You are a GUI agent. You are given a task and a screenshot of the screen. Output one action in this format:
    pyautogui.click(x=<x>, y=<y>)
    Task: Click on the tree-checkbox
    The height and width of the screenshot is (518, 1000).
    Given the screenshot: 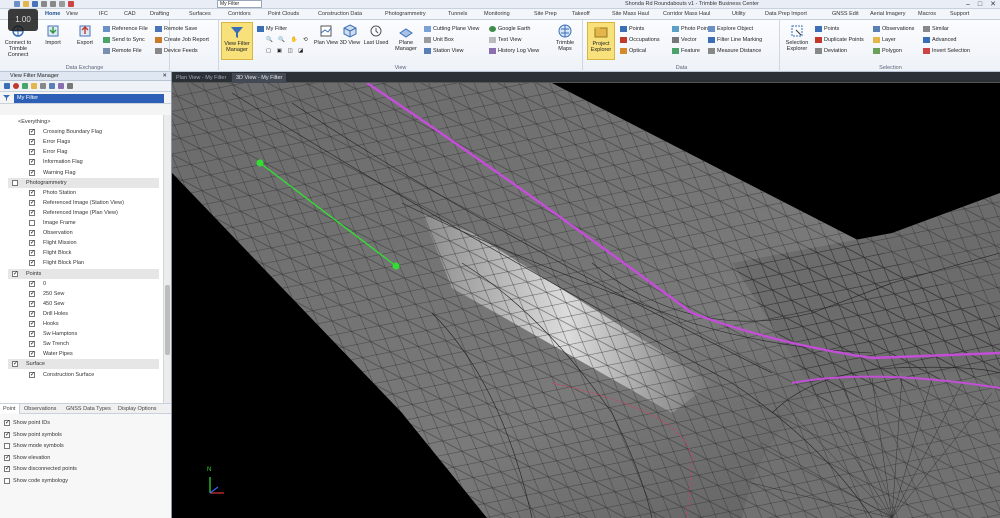 What is the action you would take?
    pyautogui.click(x=32, y=223)
    